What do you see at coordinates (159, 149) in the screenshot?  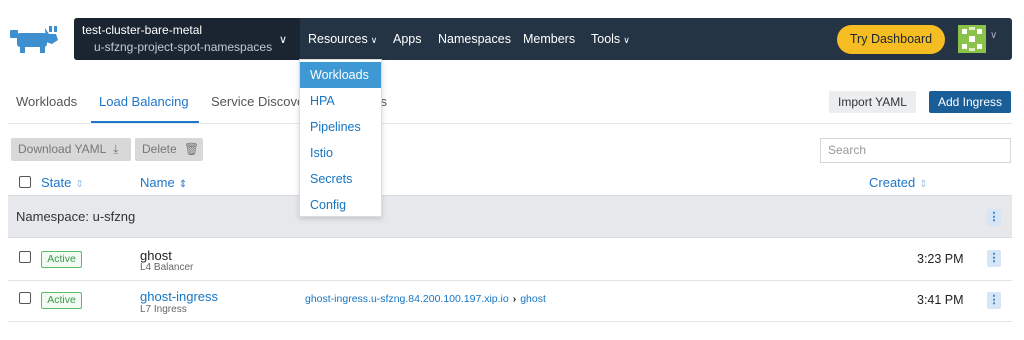 I see `delete-label: Delete` at bounding box center [159, 149].